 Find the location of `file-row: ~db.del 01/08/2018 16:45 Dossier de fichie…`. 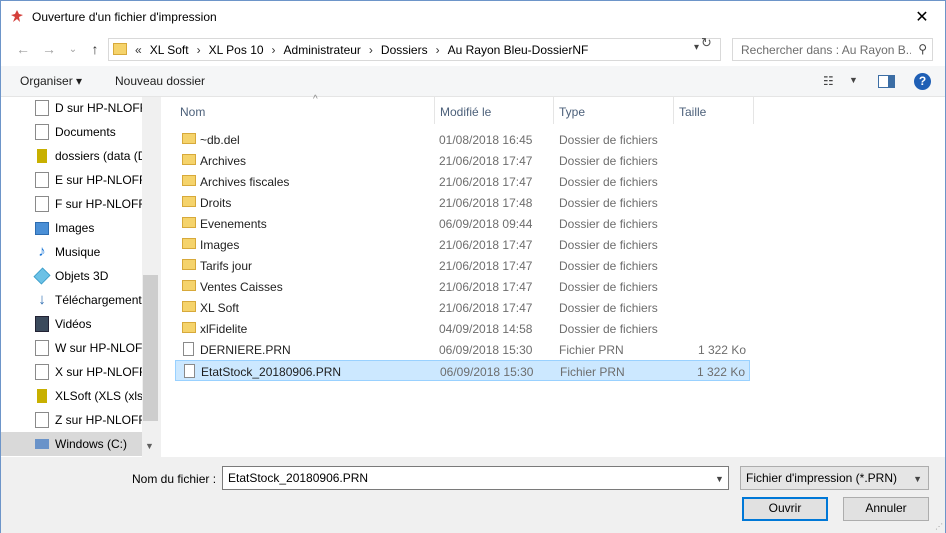

file-row: ~db.del 01/08/2018 16:45 Dossier de fichie… is located at coordinates (462, 139).